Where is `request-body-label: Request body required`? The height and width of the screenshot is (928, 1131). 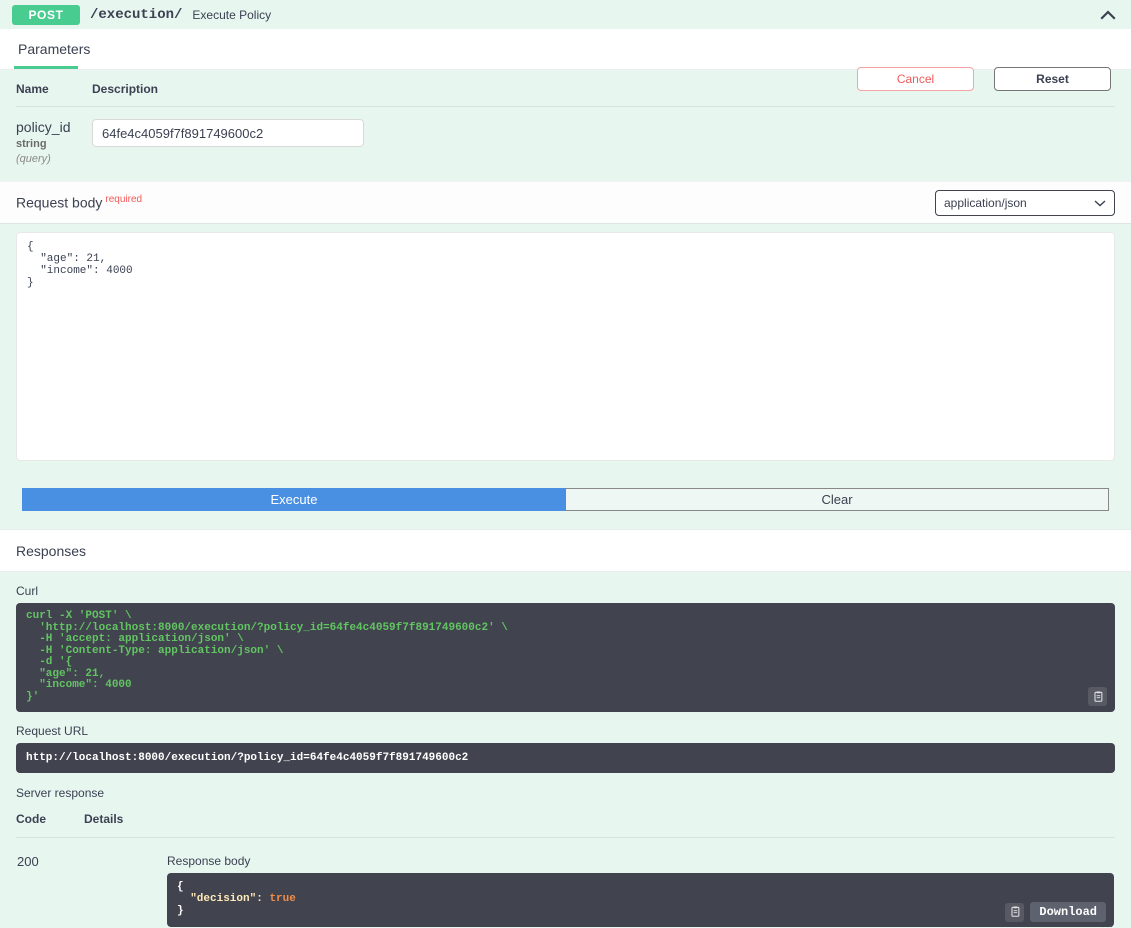 request-body-label: Request body required is located at coordinates (79, 202).